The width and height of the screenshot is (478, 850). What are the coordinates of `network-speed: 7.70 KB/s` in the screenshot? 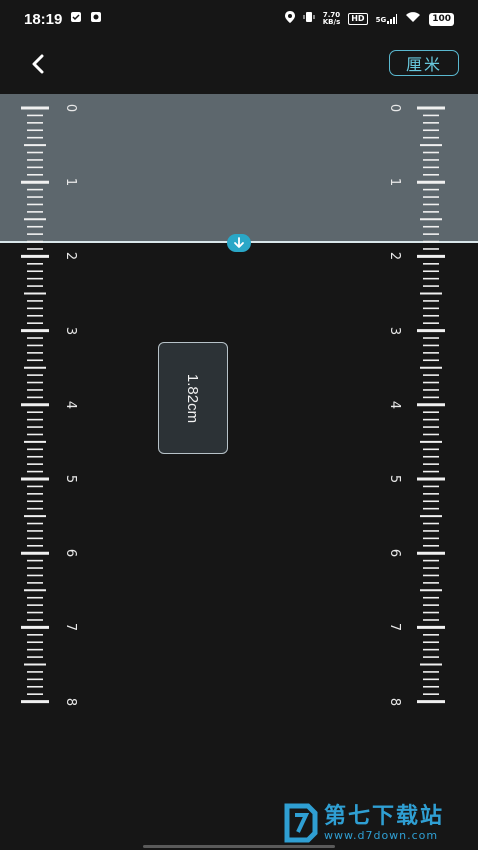 It's located at (331, 19).